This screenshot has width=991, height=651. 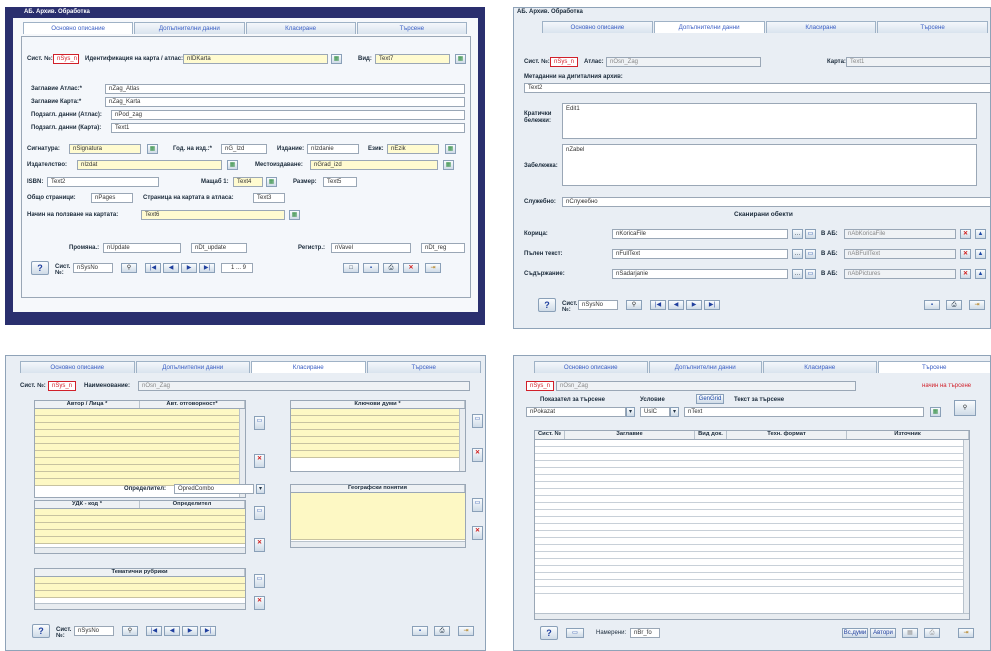 What do you see at coordinates (378, 516) in the screenshot?
I see `geo-grid: Географски понятия` at bounding box center [378, 516].